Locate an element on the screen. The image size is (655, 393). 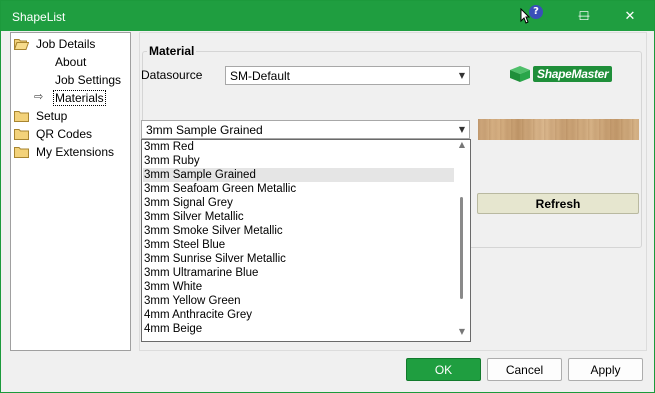
tree-item-about: About is located at coordinates (70, 61).